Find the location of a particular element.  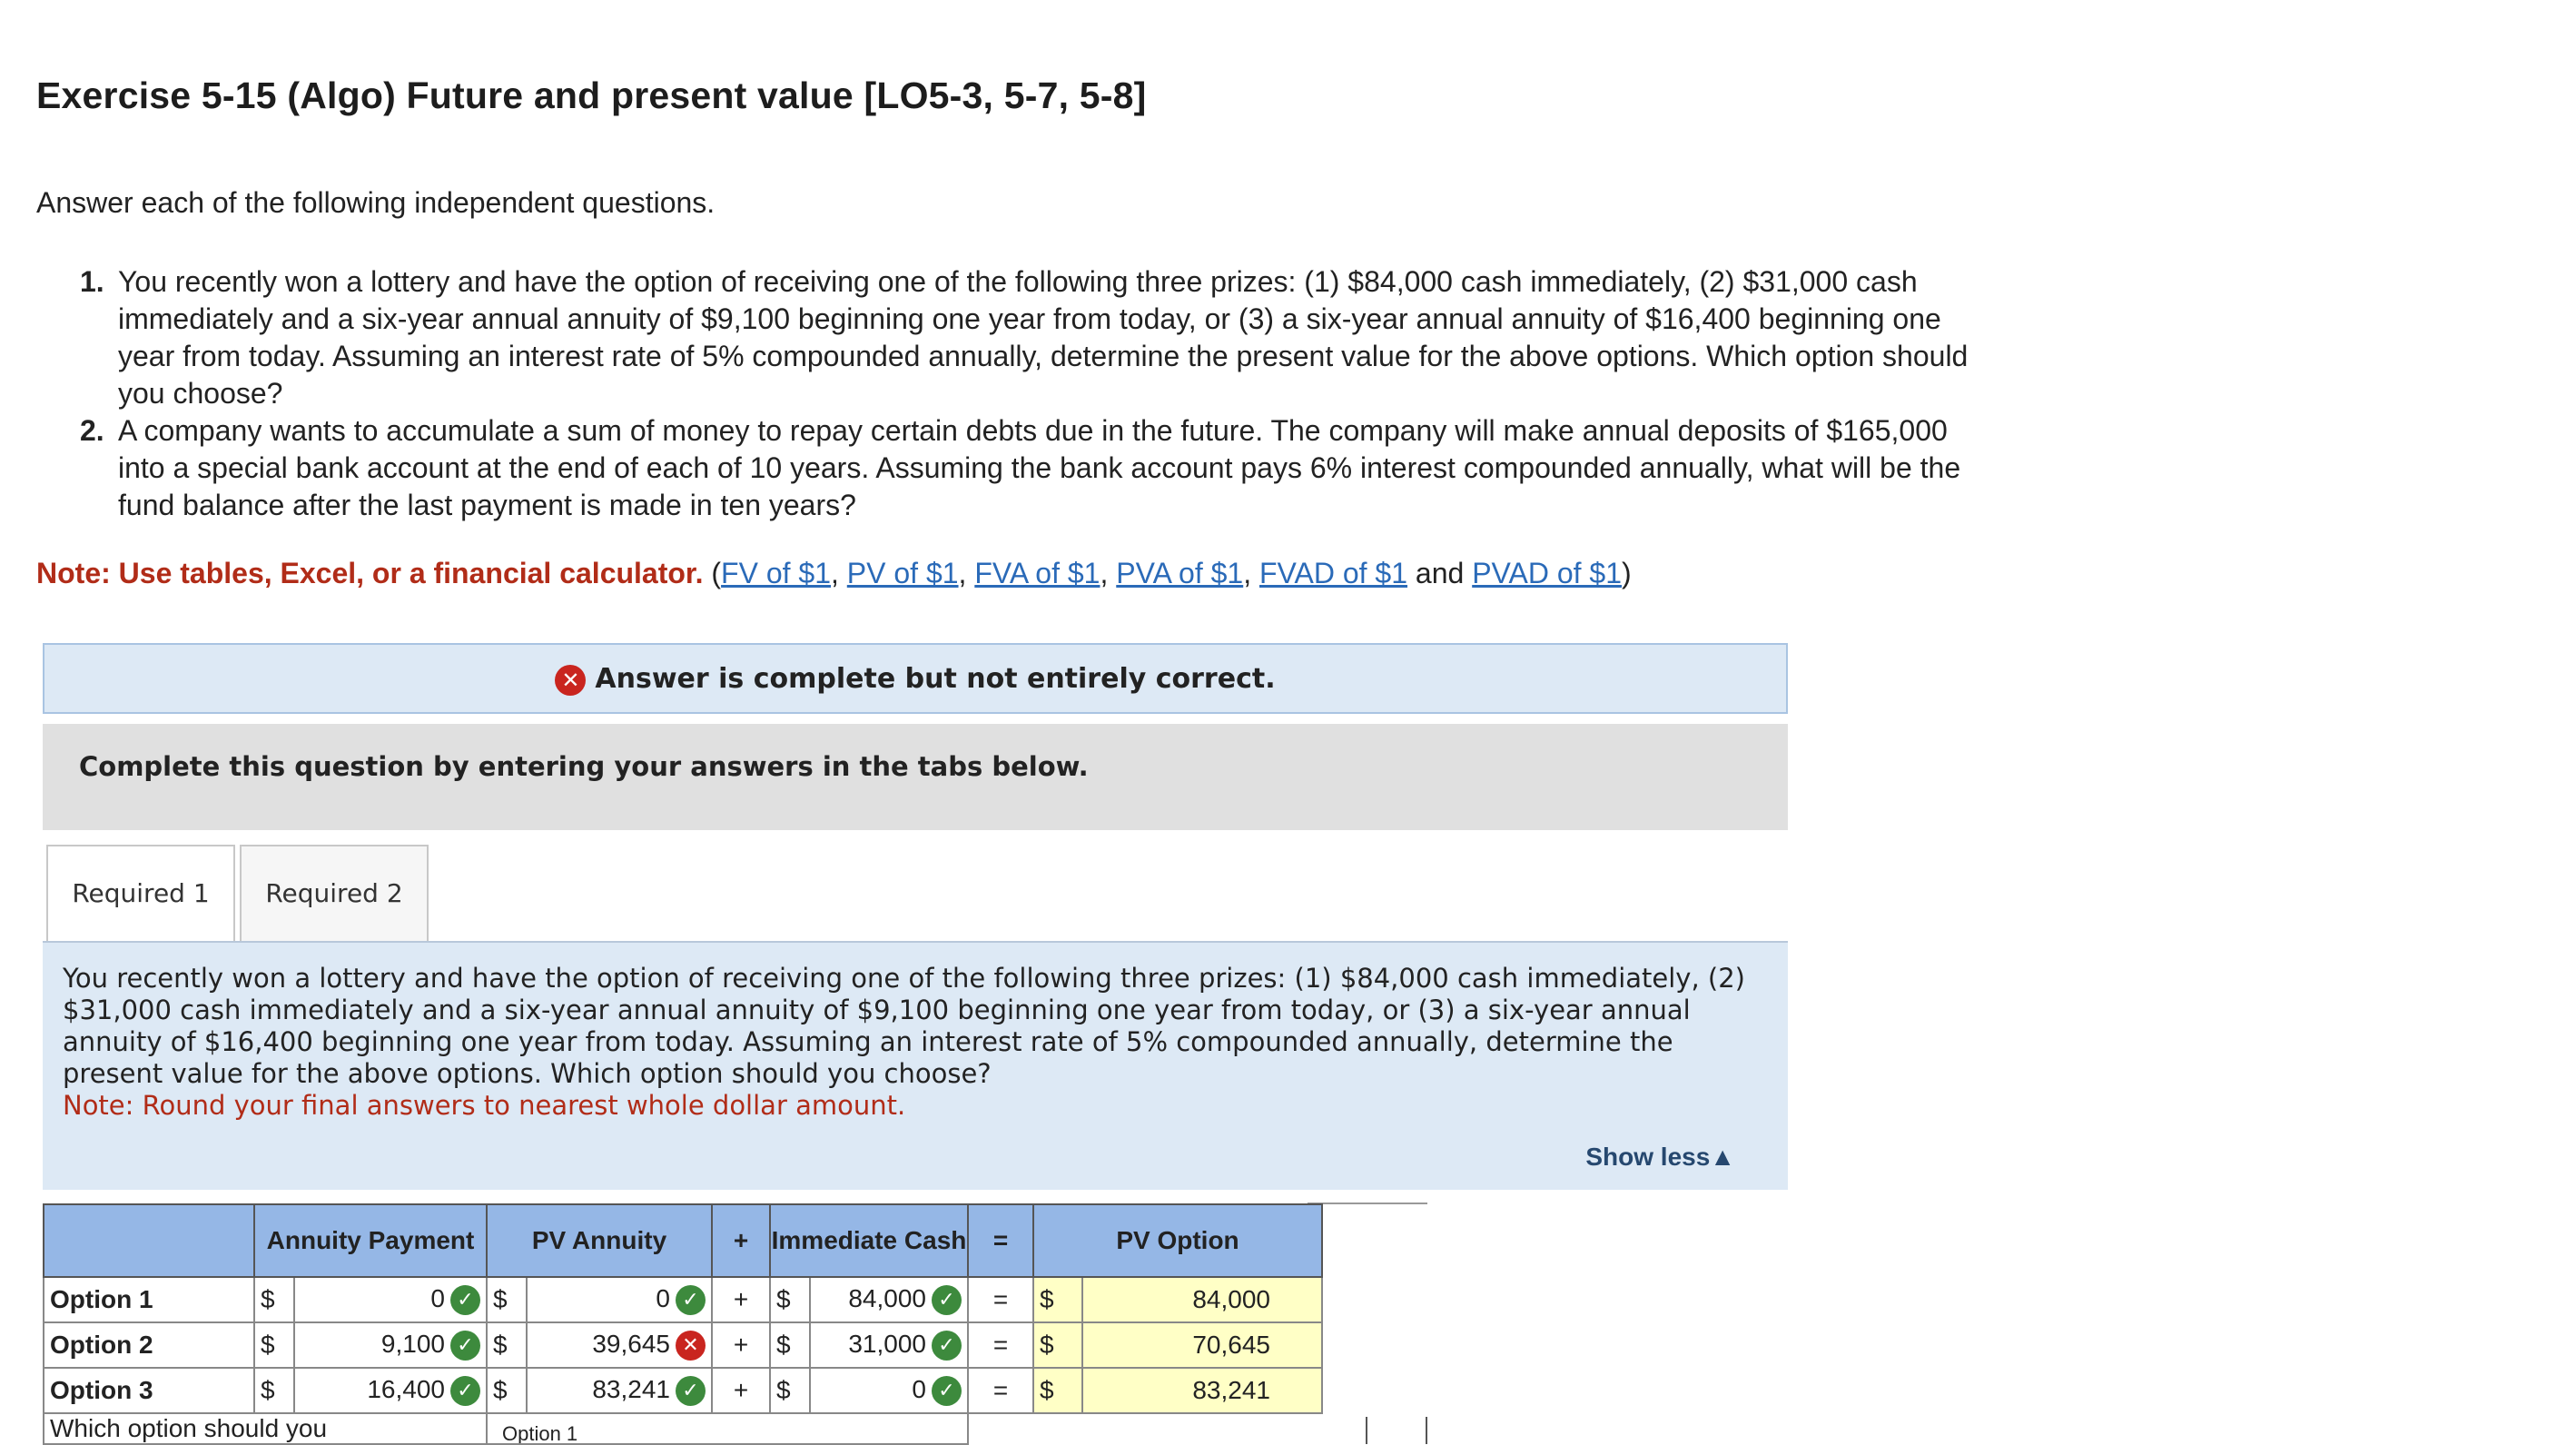

header-pv-annuity: PV Annuity is located at coordinates (599, 1240).